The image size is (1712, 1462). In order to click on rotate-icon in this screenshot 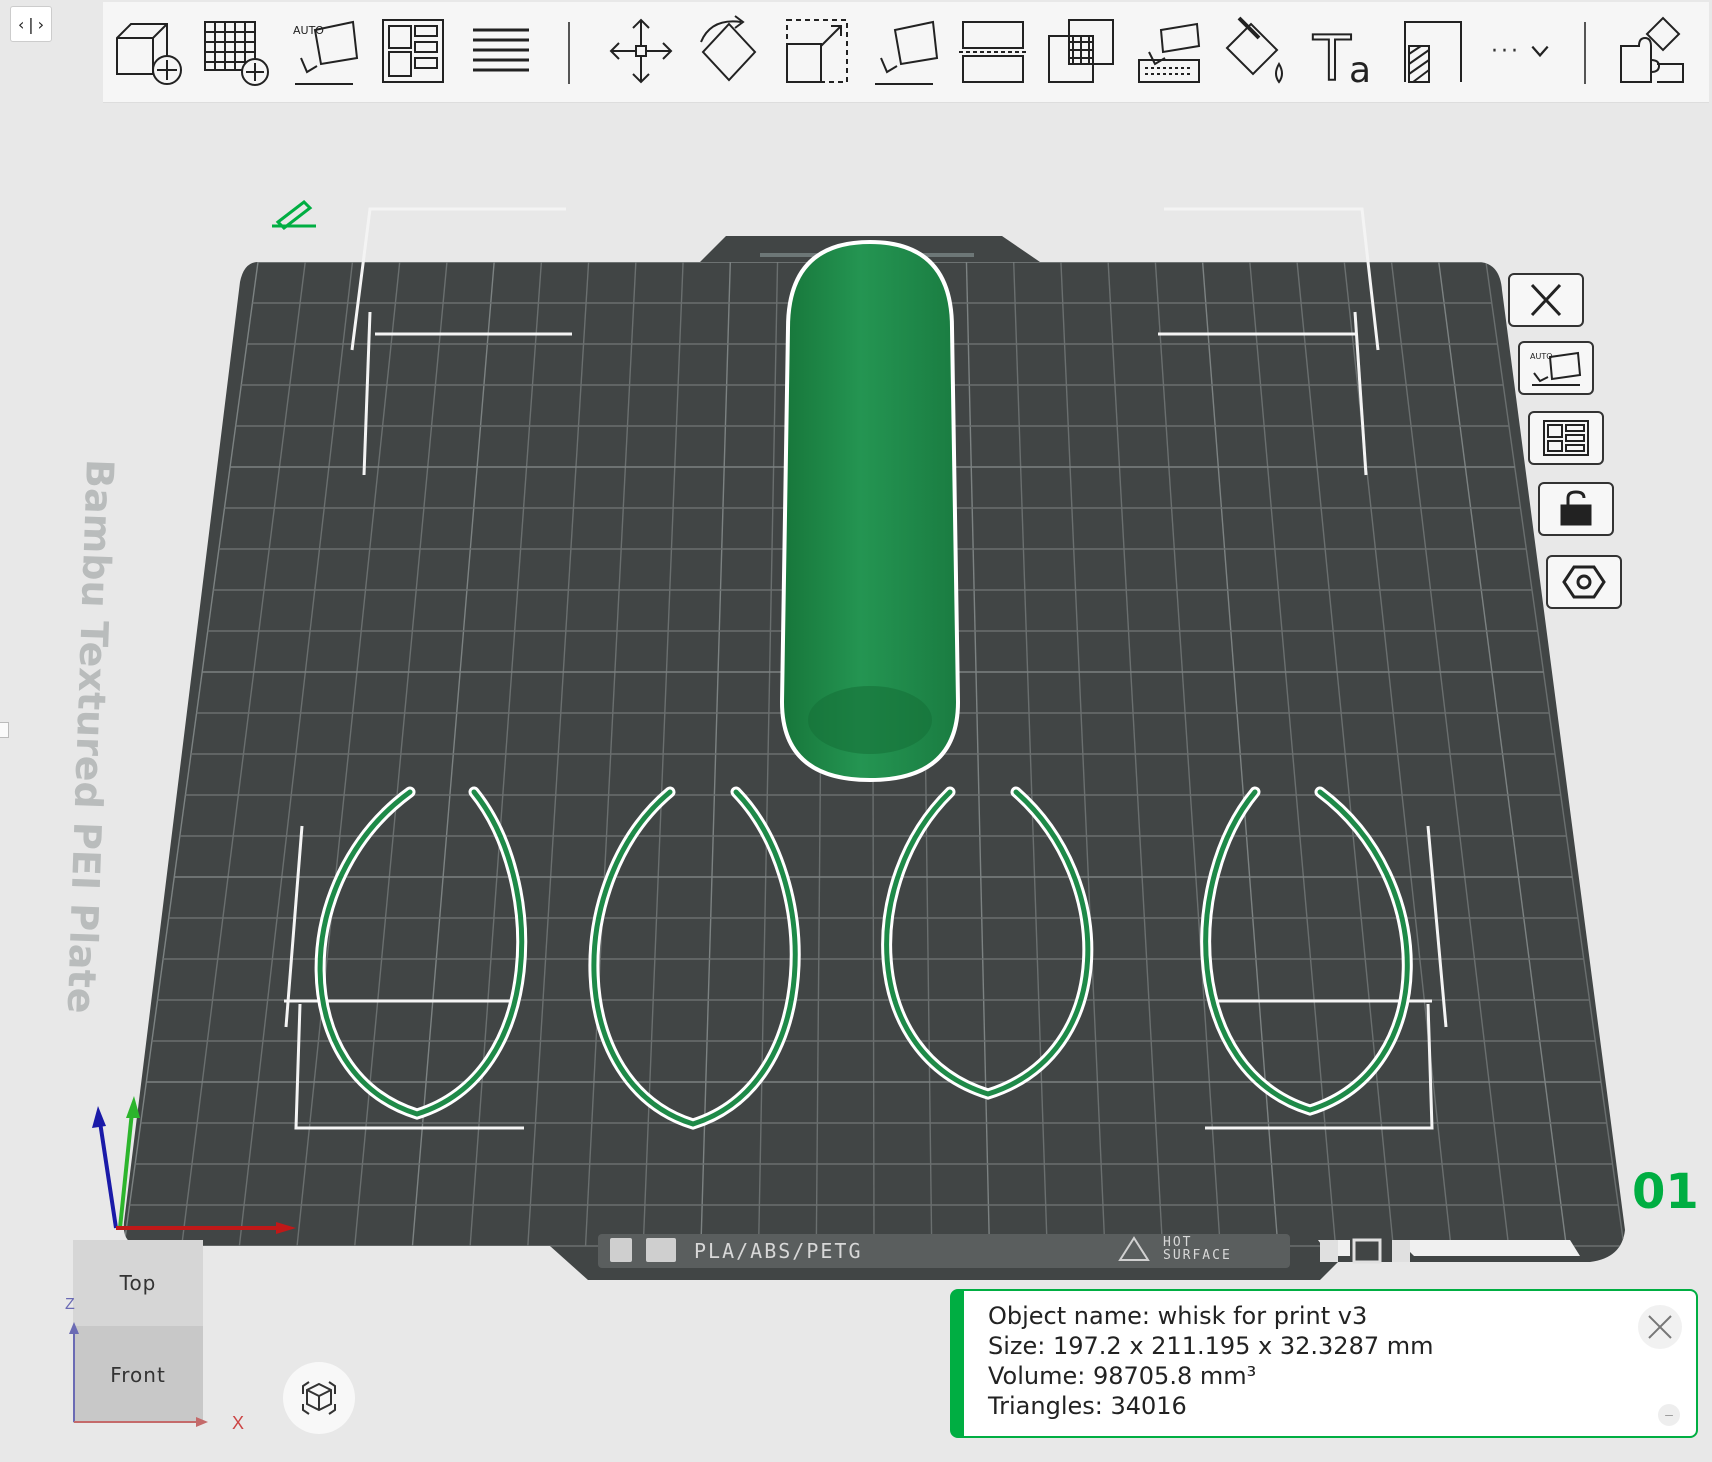, I will do `click(728, 48)`.